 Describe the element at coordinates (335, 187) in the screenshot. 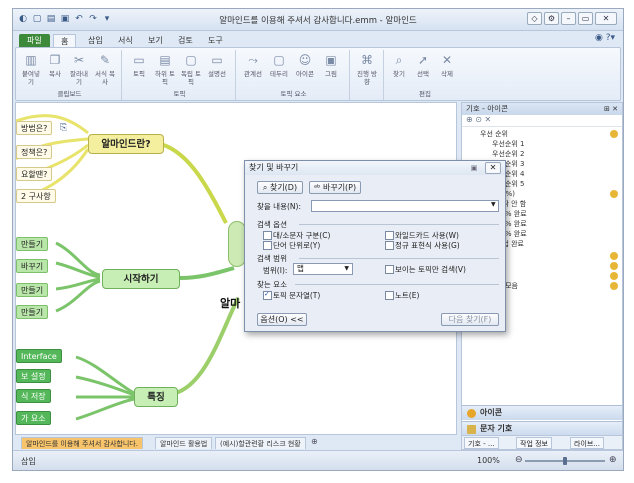

I see `replace-tab-button: ᵃᵇ 바꾸기(P)` at that location.